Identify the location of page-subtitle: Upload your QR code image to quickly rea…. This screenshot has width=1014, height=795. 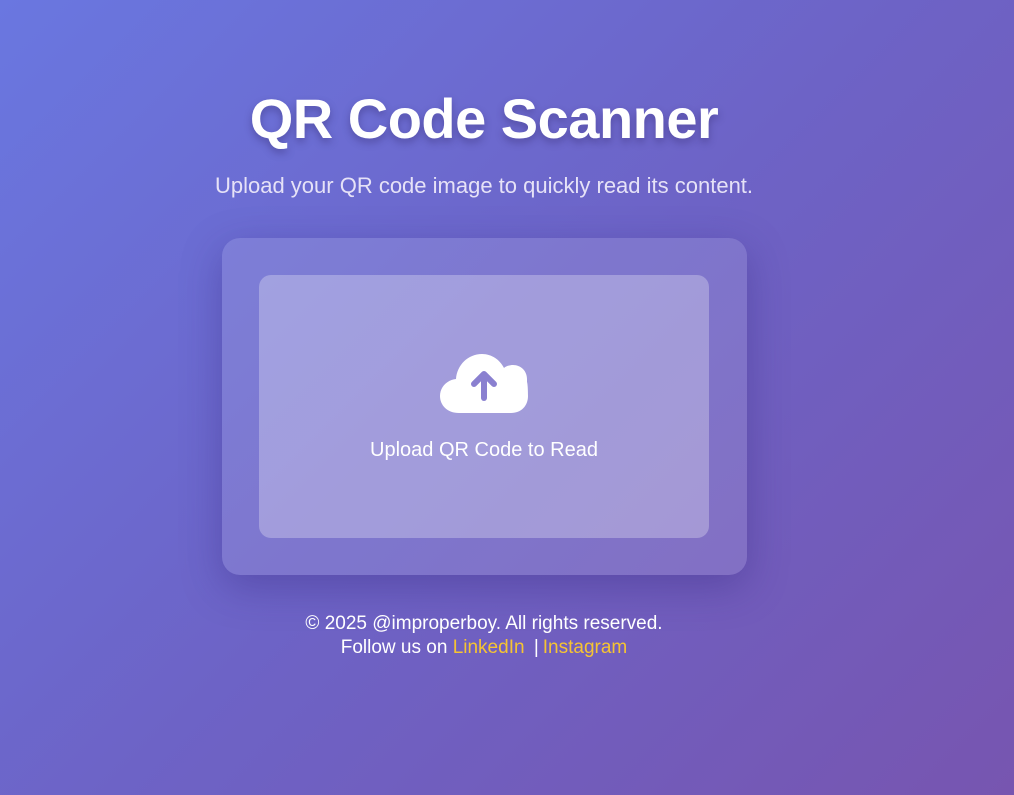
(484, 185).